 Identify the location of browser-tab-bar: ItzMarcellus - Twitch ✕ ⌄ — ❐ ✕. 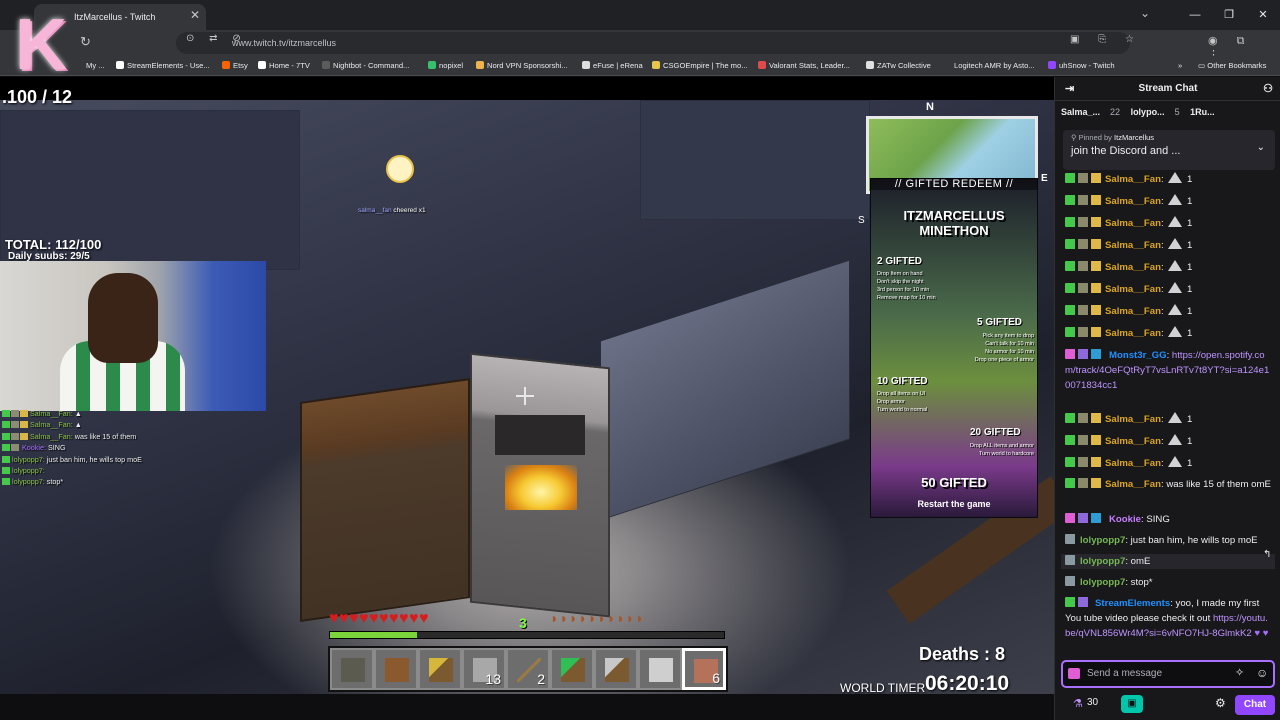
(640, 15).